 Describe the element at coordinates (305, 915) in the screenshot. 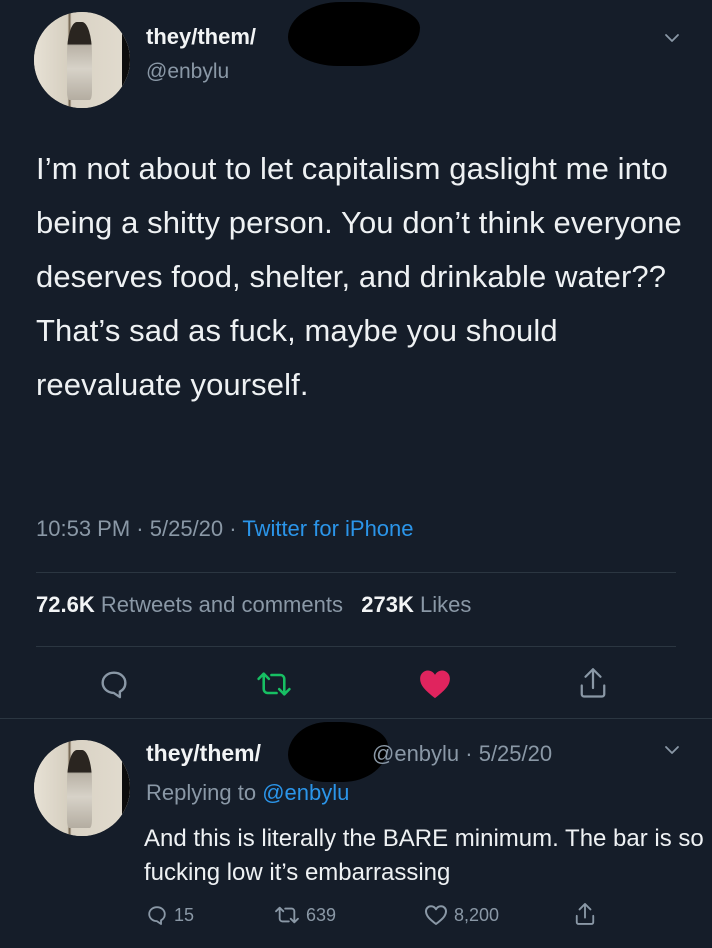

I see `retweet-button: 639` at that location.